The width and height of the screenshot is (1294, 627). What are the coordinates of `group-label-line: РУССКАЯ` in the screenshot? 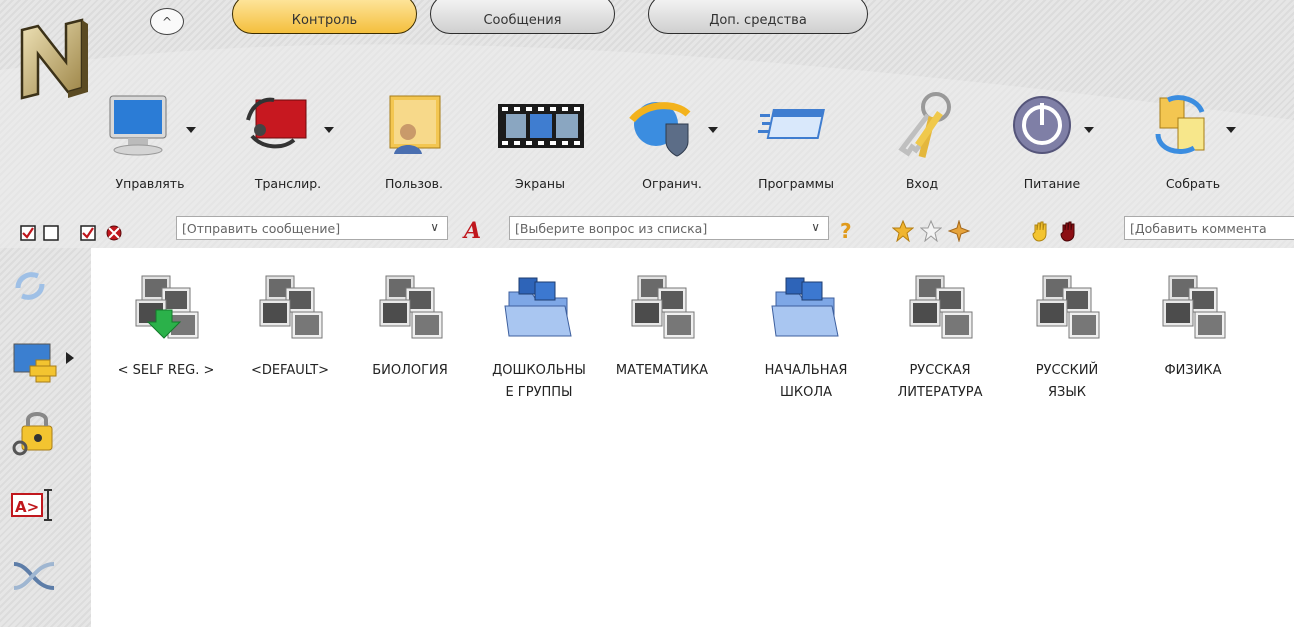 It's located at (940, 370).